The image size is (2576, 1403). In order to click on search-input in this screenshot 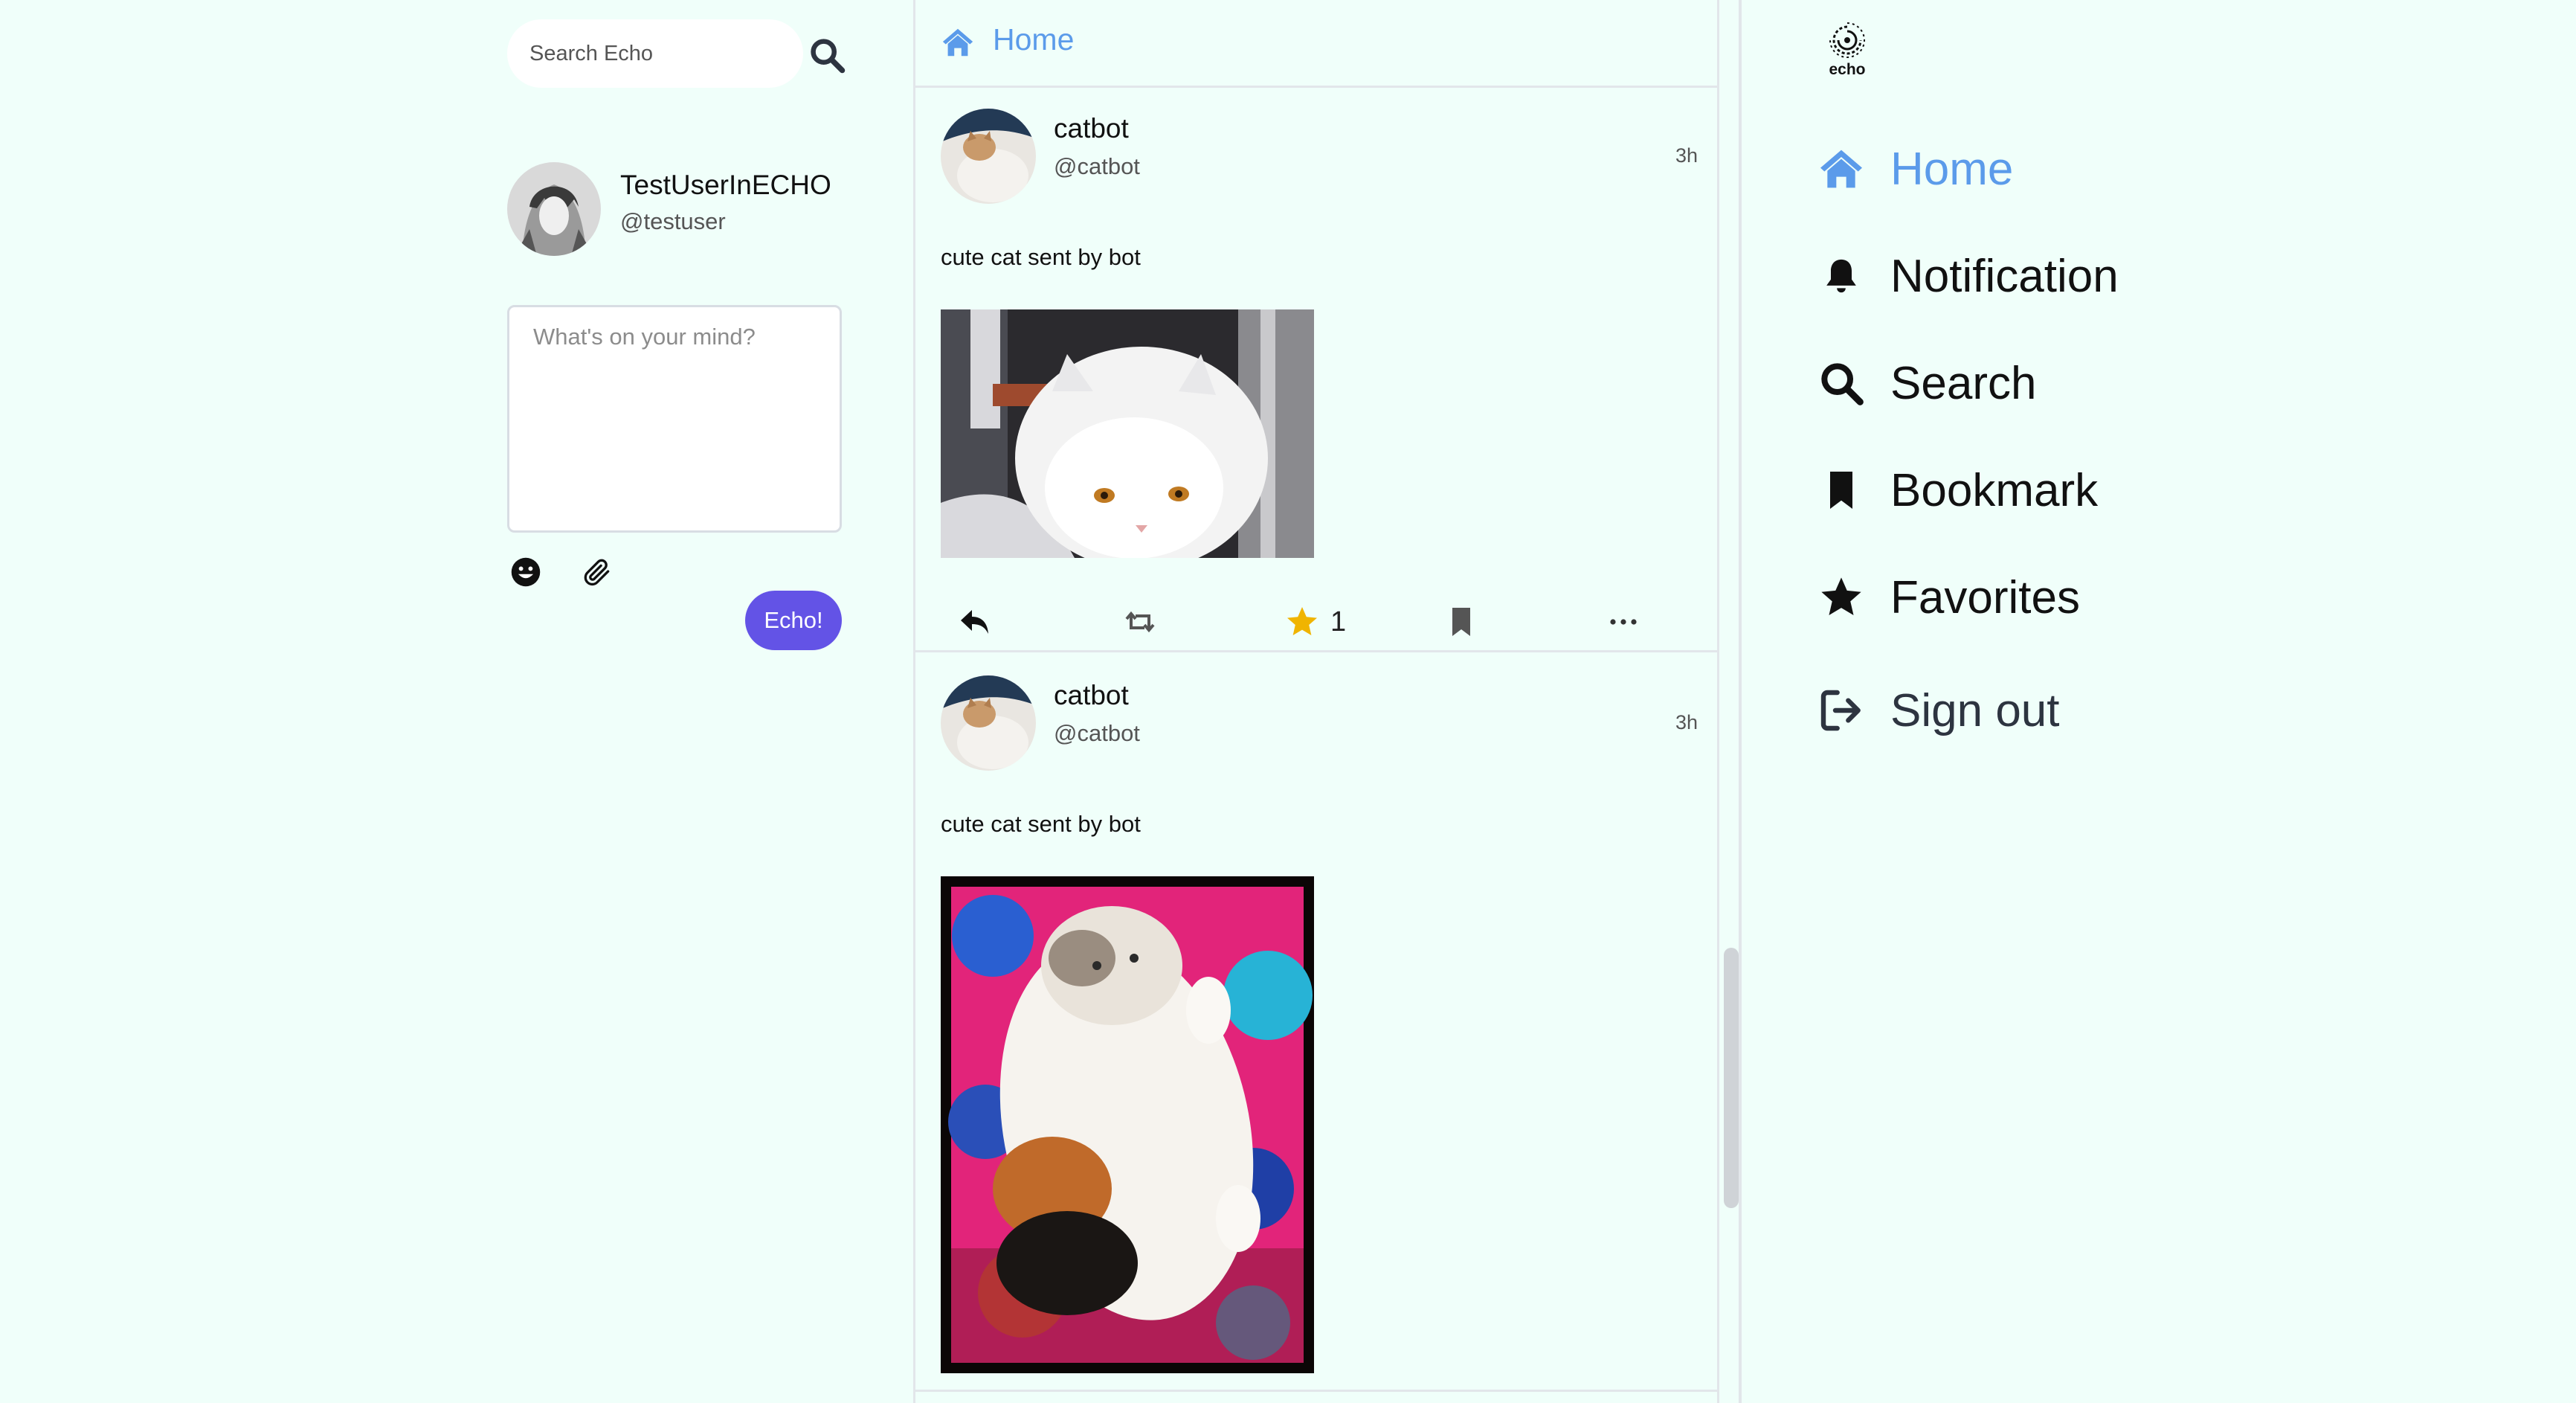, I will do `click(655, 53)`.